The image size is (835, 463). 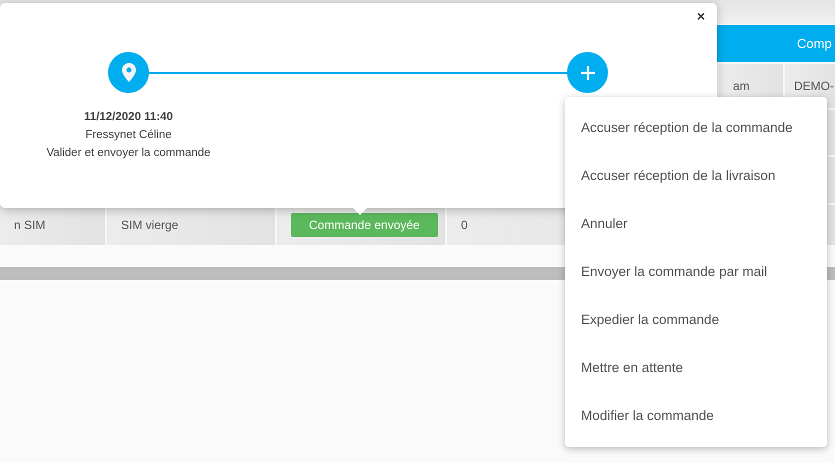 I want to click on status-badge: Commande envoyée, so click(x=364, y=225).